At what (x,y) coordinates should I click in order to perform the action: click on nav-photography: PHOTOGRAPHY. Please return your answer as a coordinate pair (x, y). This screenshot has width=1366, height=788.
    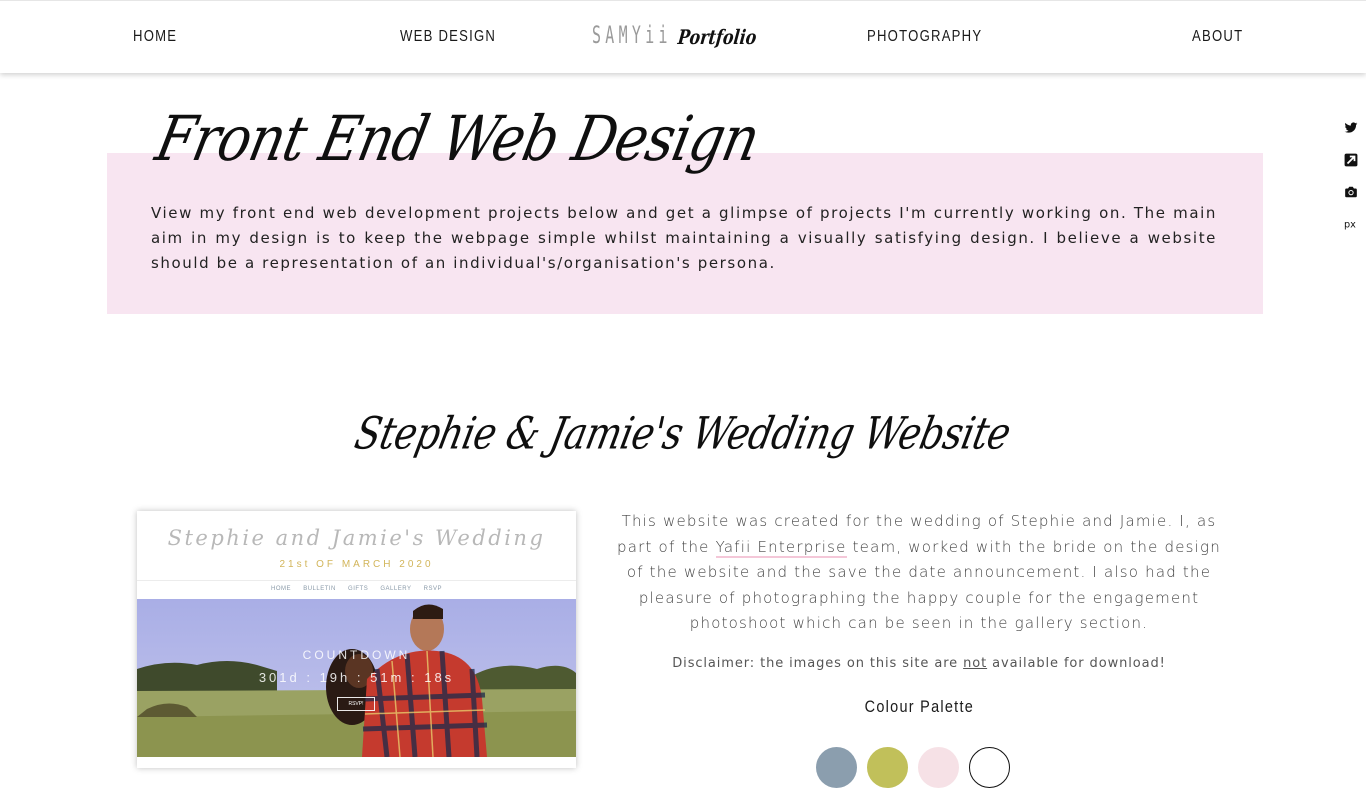
    Looking at the image, I should click on (924, 37).